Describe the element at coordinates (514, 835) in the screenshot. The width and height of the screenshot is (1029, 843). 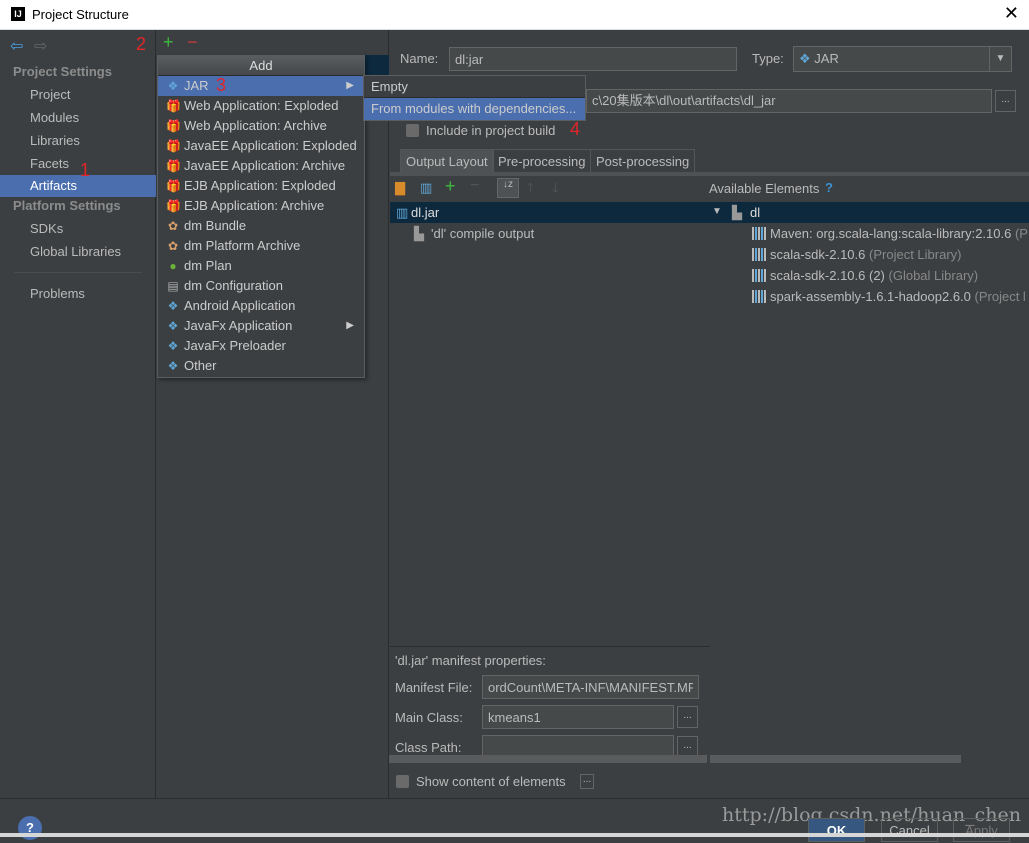
I see `window-bottom-edge` at that location.